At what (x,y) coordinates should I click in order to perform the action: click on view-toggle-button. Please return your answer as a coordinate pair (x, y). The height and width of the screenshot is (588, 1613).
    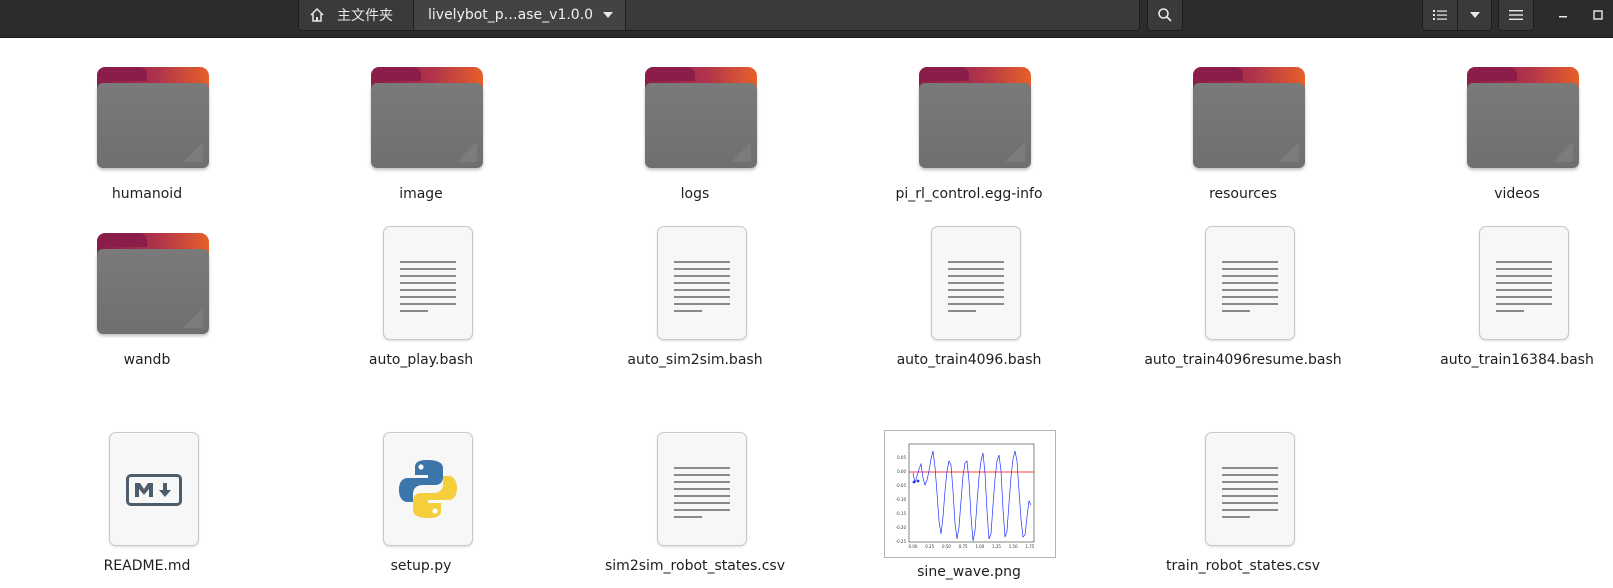
    Looking at the image, I should click on (1440, 15).